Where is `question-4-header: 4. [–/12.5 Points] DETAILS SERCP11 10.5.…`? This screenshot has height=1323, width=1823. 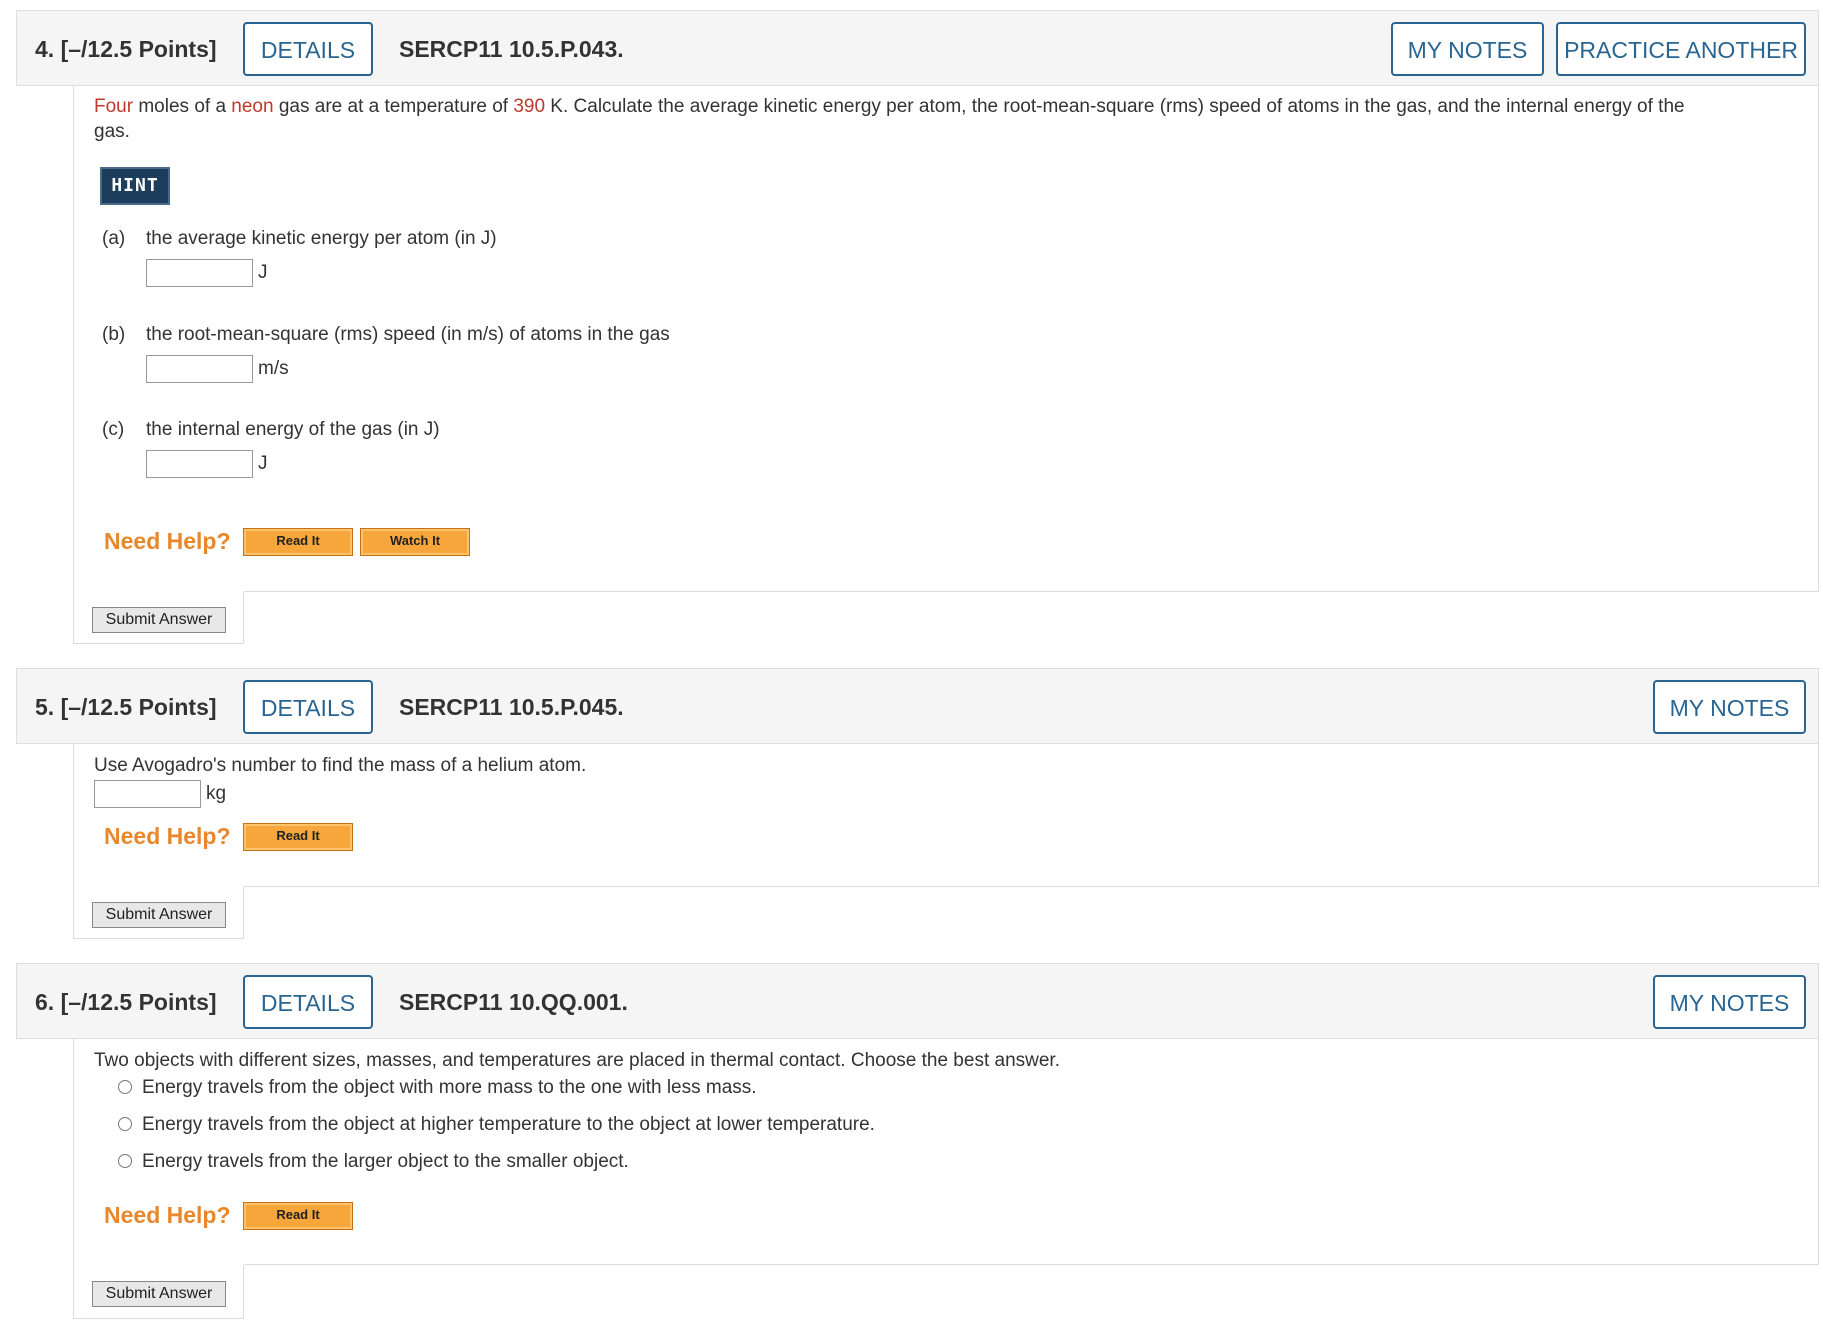
question-4-header: 4. [–/12.5 Points] DETAILS SERCP11 10.5.… is located at coordinates (917, 48).